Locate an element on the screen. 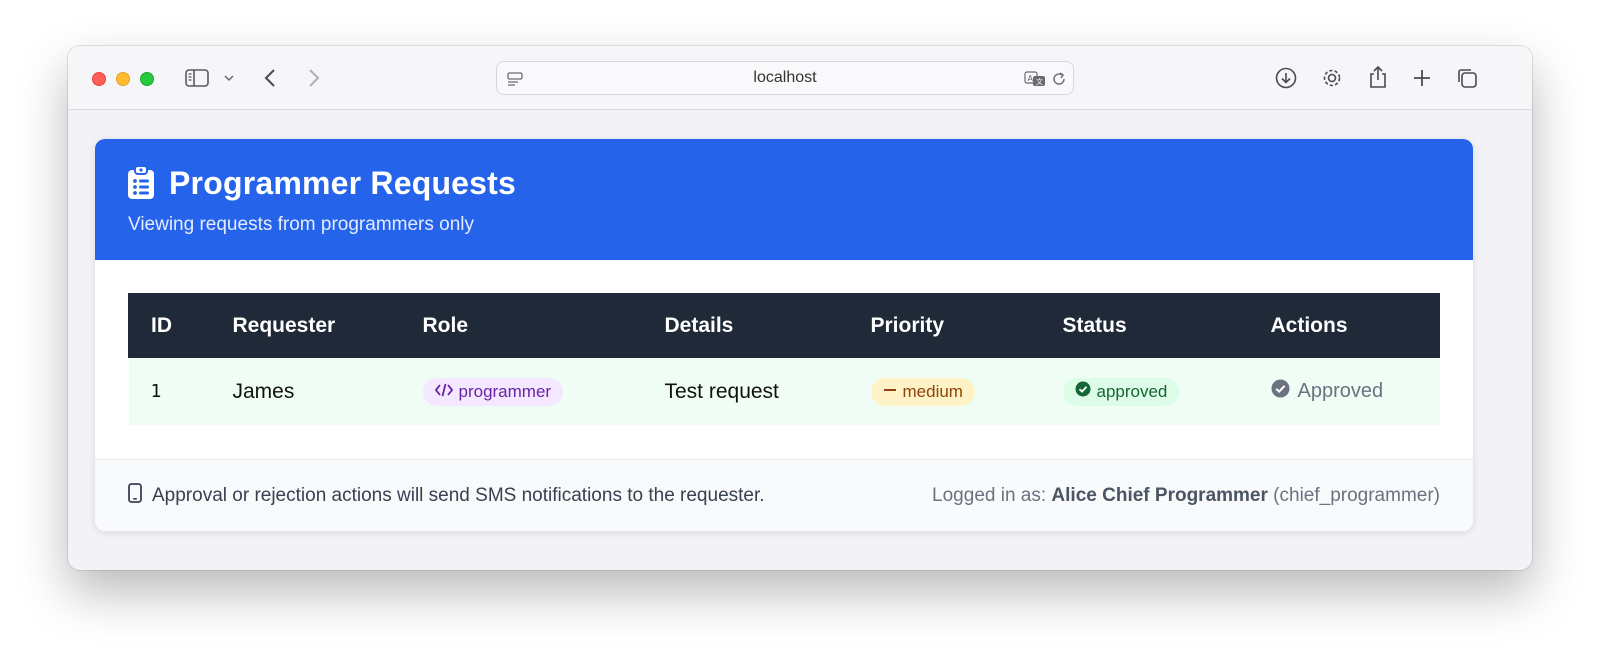  browser-toolbar: localhost A文 is located at coordinates (800, 78).